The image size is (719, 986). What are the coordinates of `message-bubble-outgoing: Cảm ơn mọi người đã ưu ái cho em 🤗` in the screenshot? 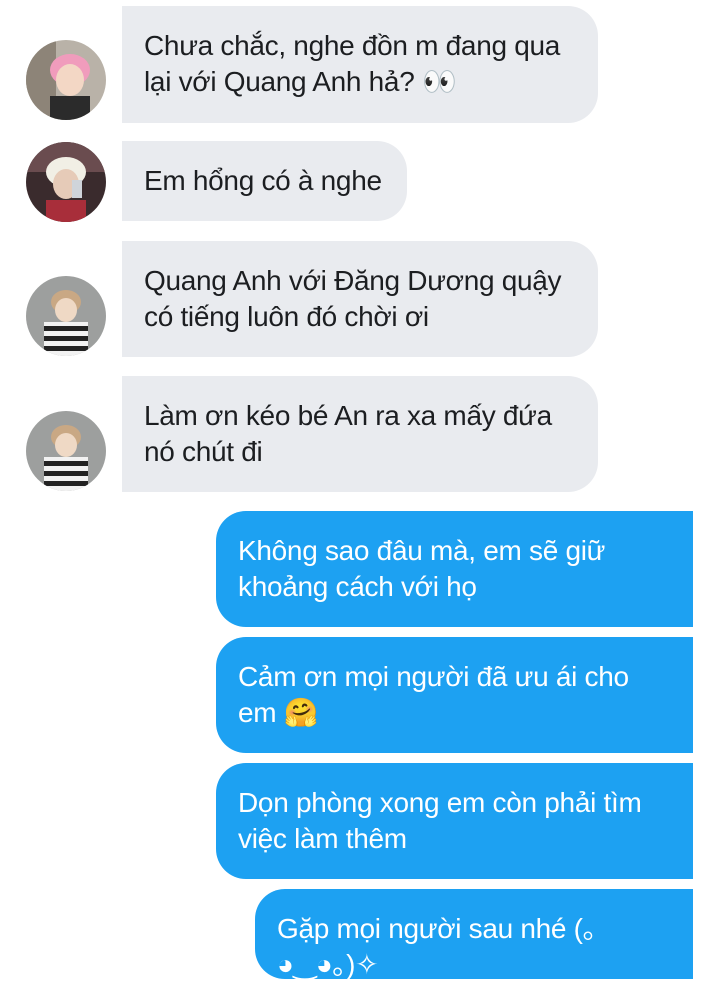 It's located at (454, 695).